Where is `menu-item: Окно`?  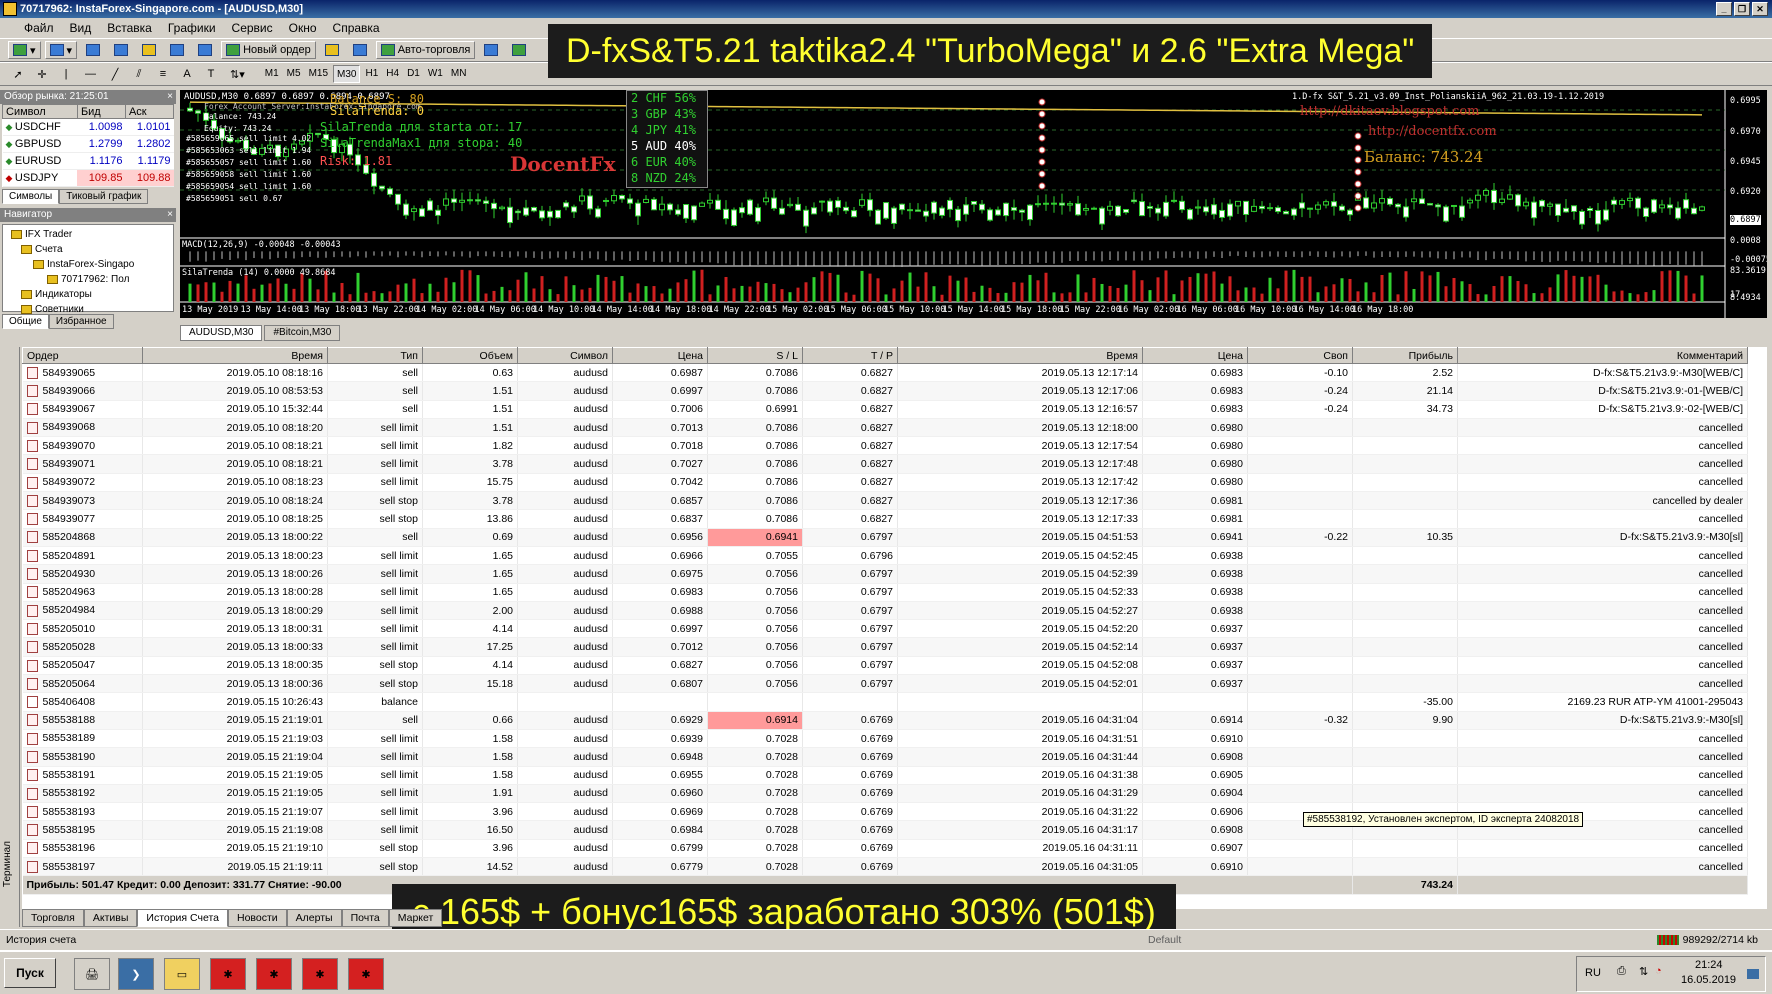 menu-item: Окно is located at coordinates (303, 28).